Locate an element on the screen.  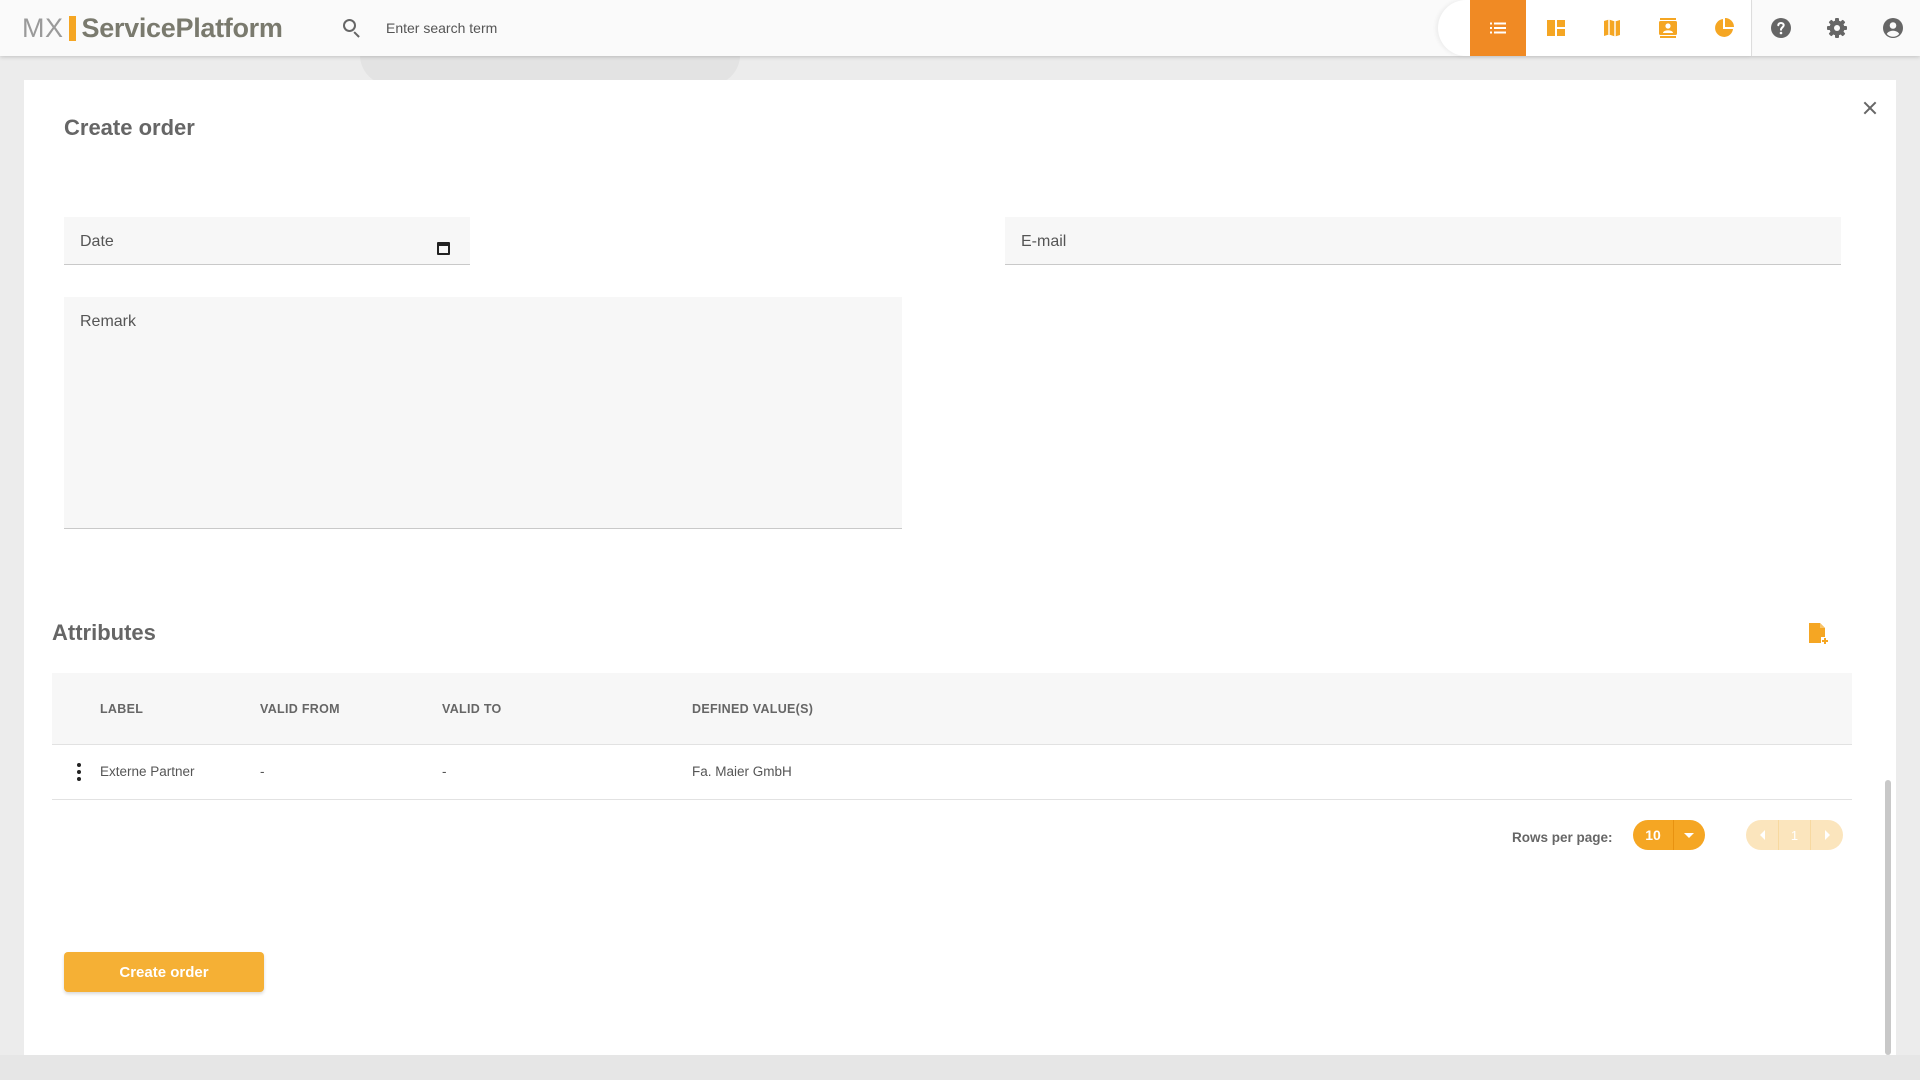
cell-valid-to: - is located at coordinates (444, 771).